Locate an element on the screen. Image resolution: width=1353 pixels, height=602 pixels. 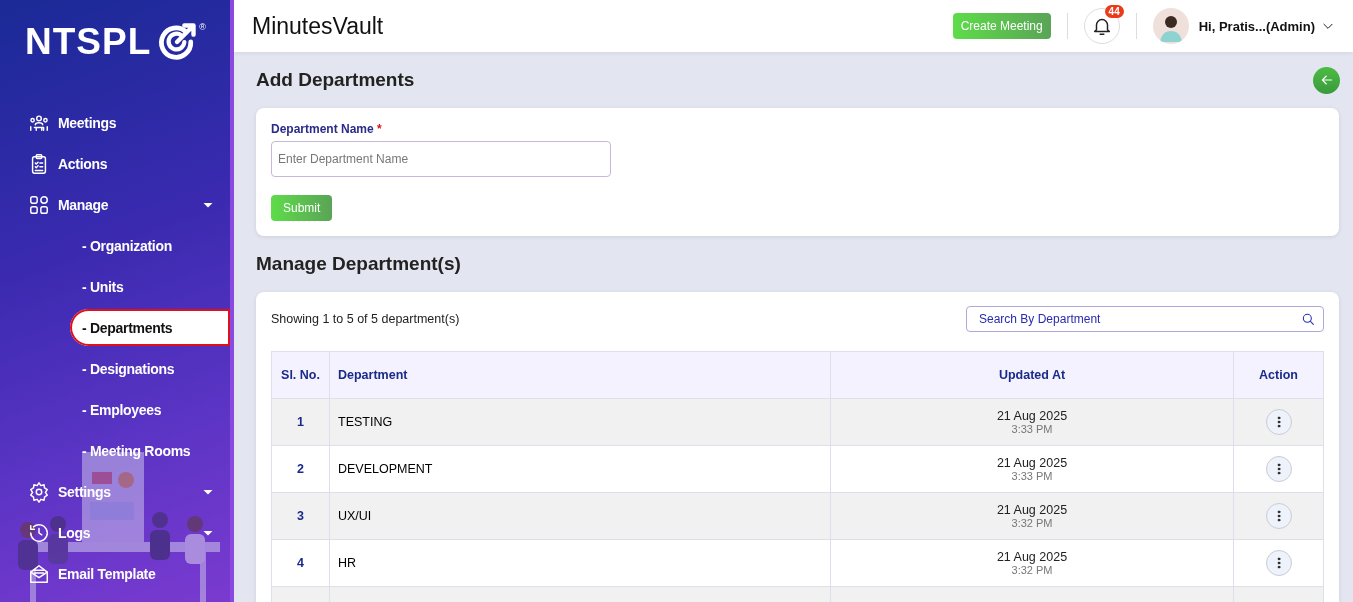
search-icon is located at coordinates (1308, 319).